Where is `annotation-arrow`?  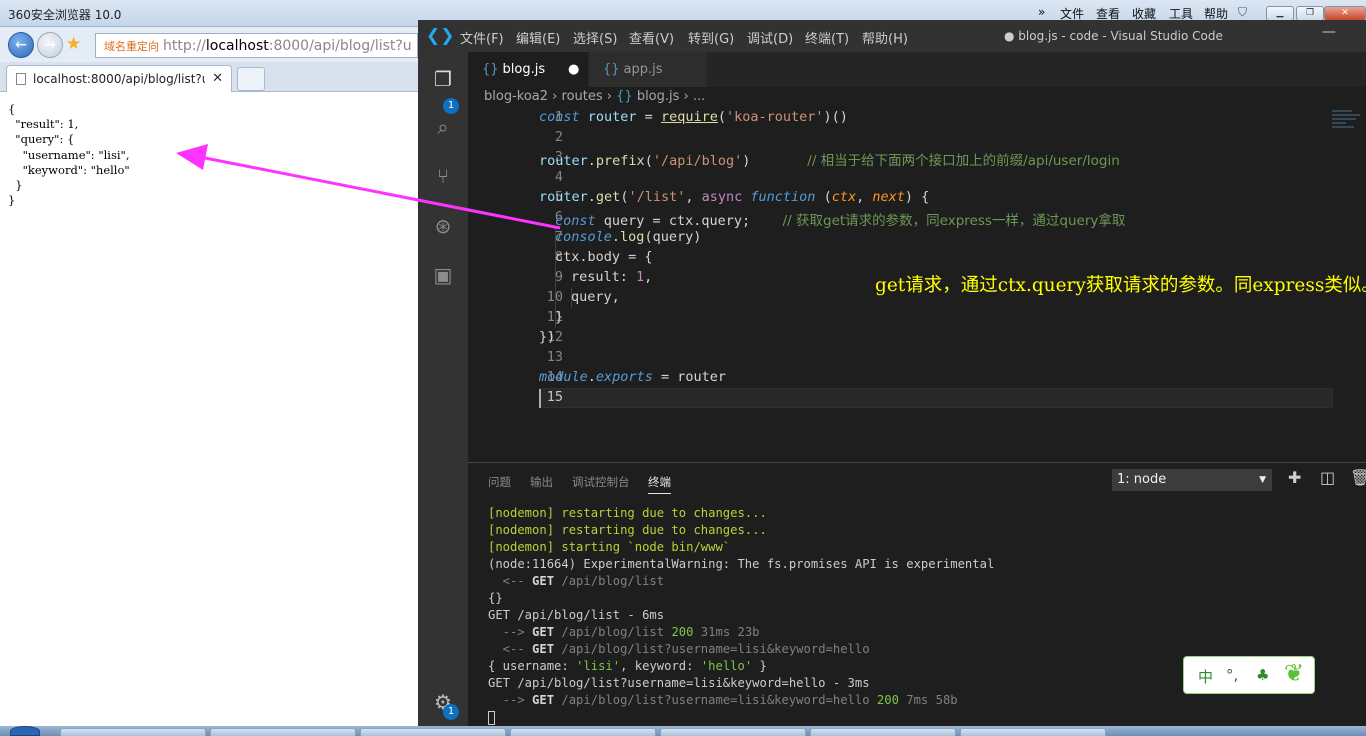
annotation-arrow is located at coordinates (368, 187).